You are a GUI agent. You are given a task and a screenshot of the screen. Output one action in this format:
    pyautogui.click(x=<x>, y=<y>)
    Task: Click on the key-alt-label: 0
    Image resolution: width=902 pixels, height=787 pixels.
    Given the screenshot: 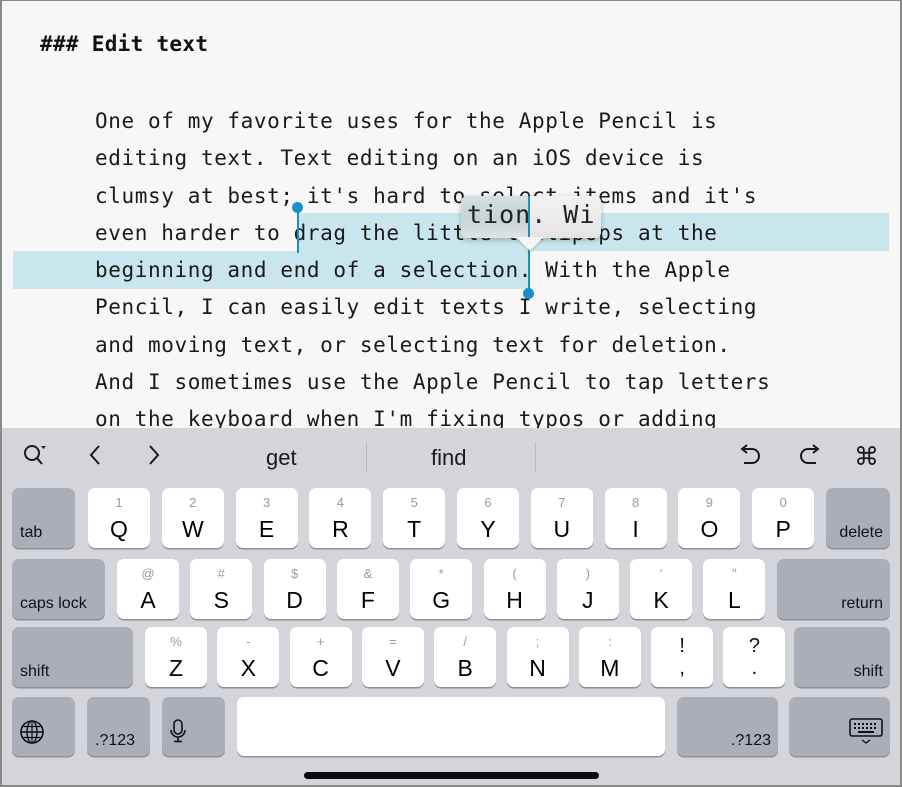 What is the action you would take?
    pyautogui.click(x=783, y=502)
    